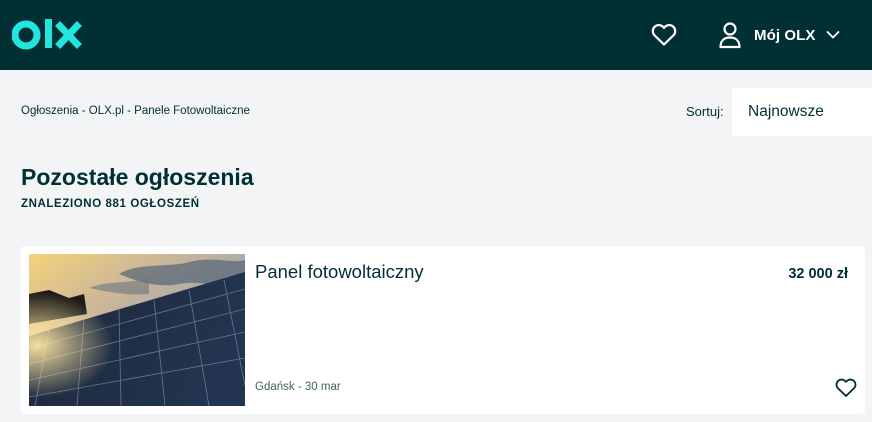  I want to click on sort-label: Sortuj:, so click(705, 111).